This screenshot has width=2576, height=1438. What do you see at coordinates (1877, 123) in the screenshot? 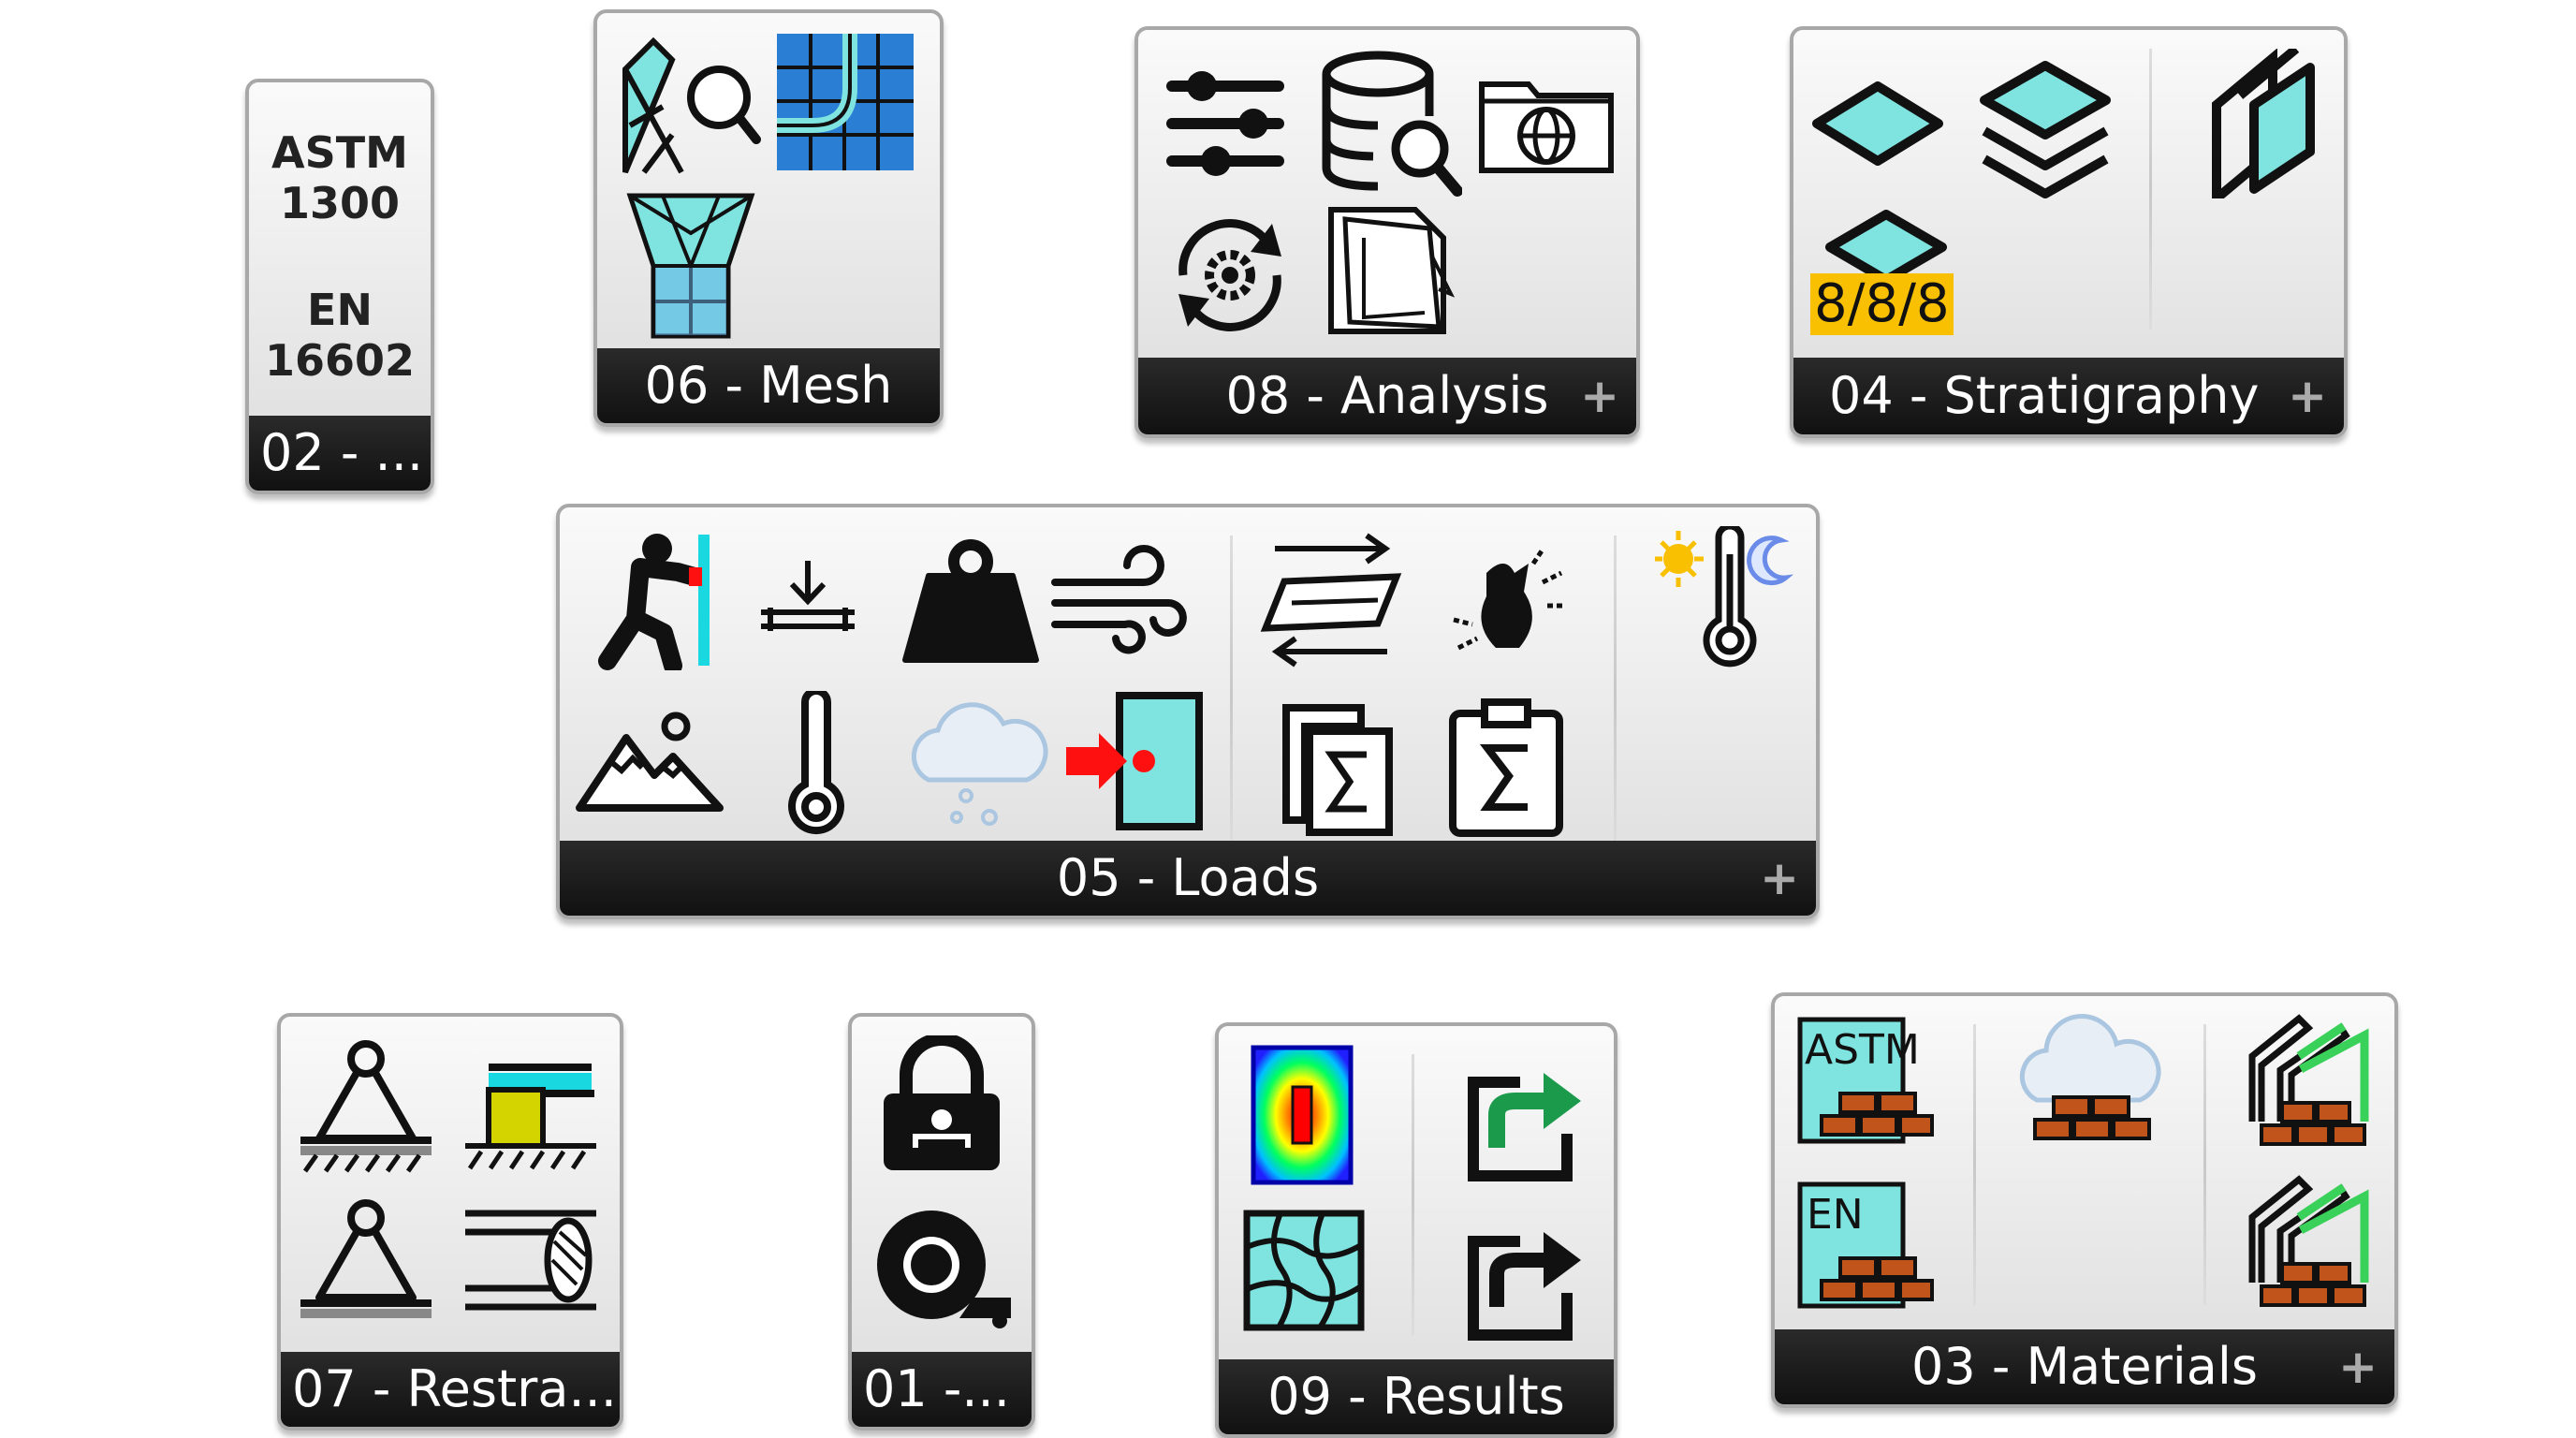
I see `layer-icon` at bounding box center [1877, 123].